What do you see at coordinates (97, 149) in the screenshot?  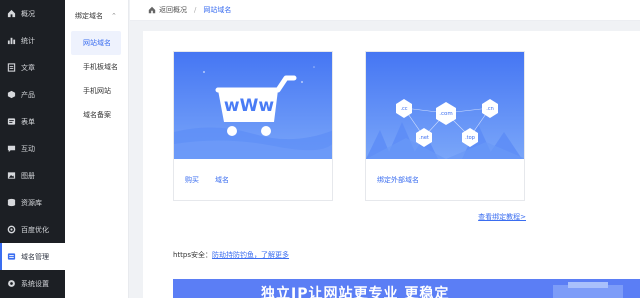 I see `domain-submenu: 绑定域名 ⌃ 网站域名 手机板域名 手机网站 域名备案` at bounding box center [97, 149].